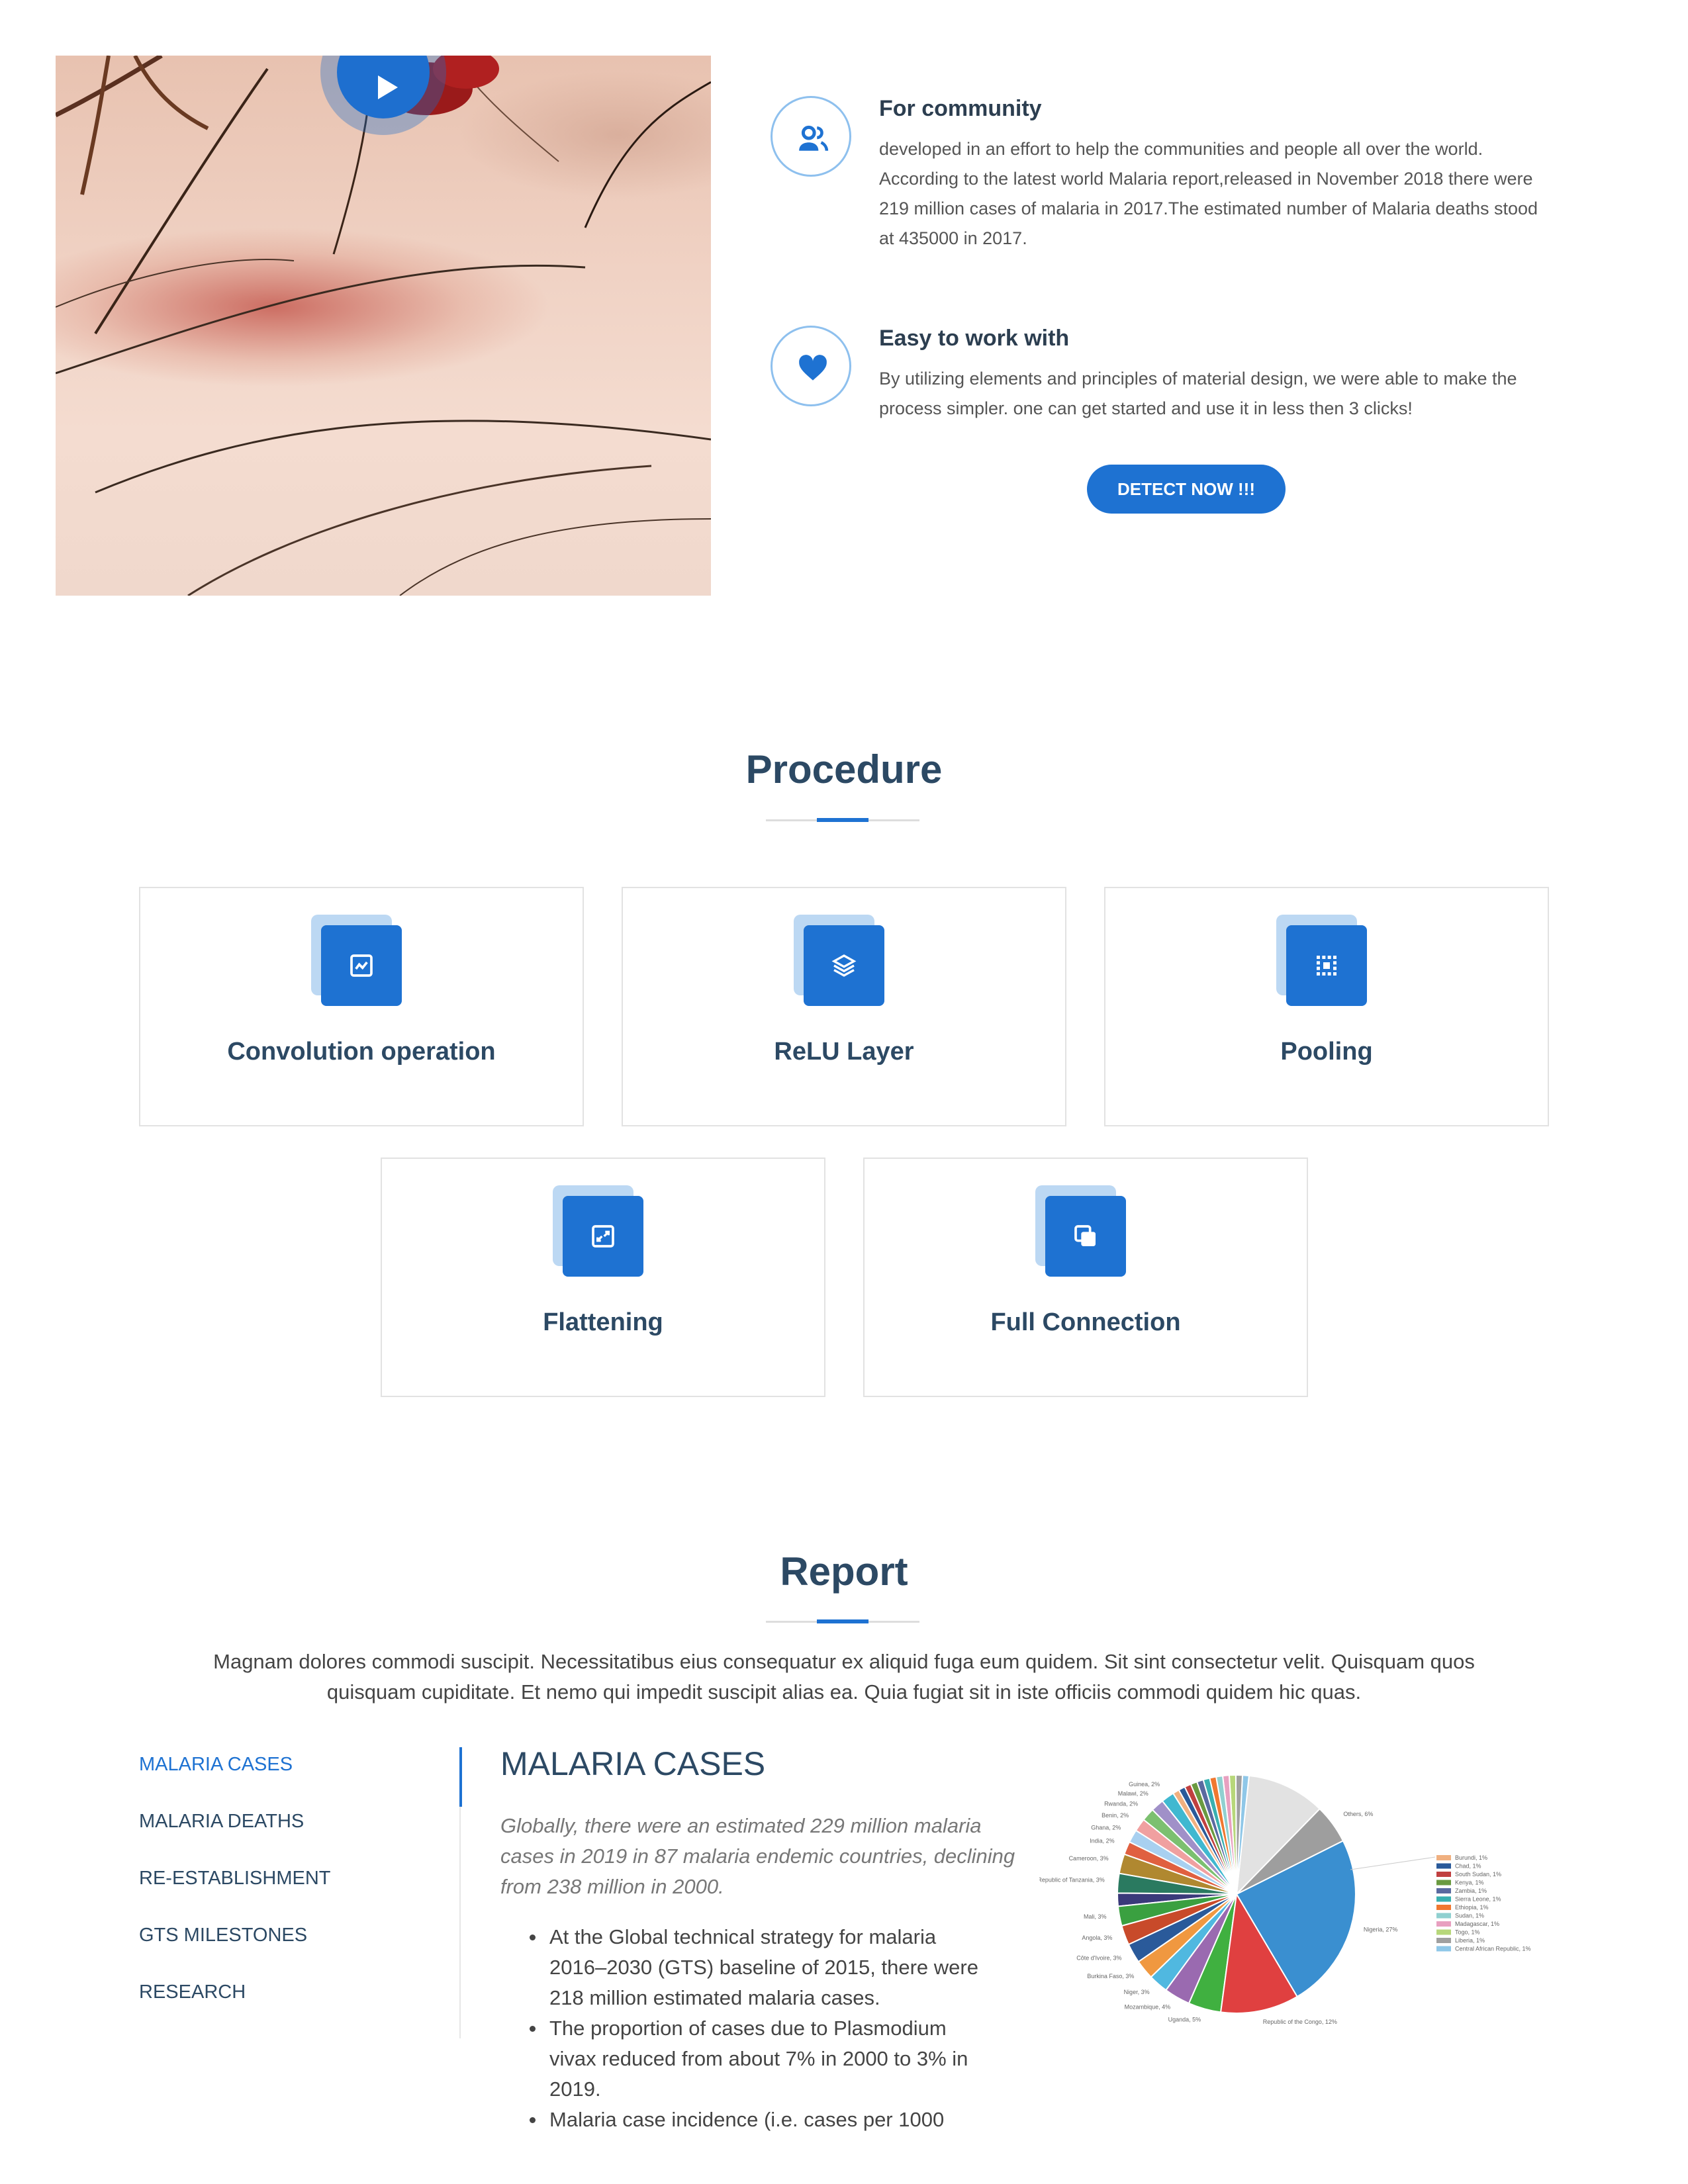 The height and width of the screenshot is (2184, 1688). What do you see at coordinates (1471, 1891) in the screenshot?
I see `legend-label: Zambia, 1%` at bounding box center [1471, 1891].